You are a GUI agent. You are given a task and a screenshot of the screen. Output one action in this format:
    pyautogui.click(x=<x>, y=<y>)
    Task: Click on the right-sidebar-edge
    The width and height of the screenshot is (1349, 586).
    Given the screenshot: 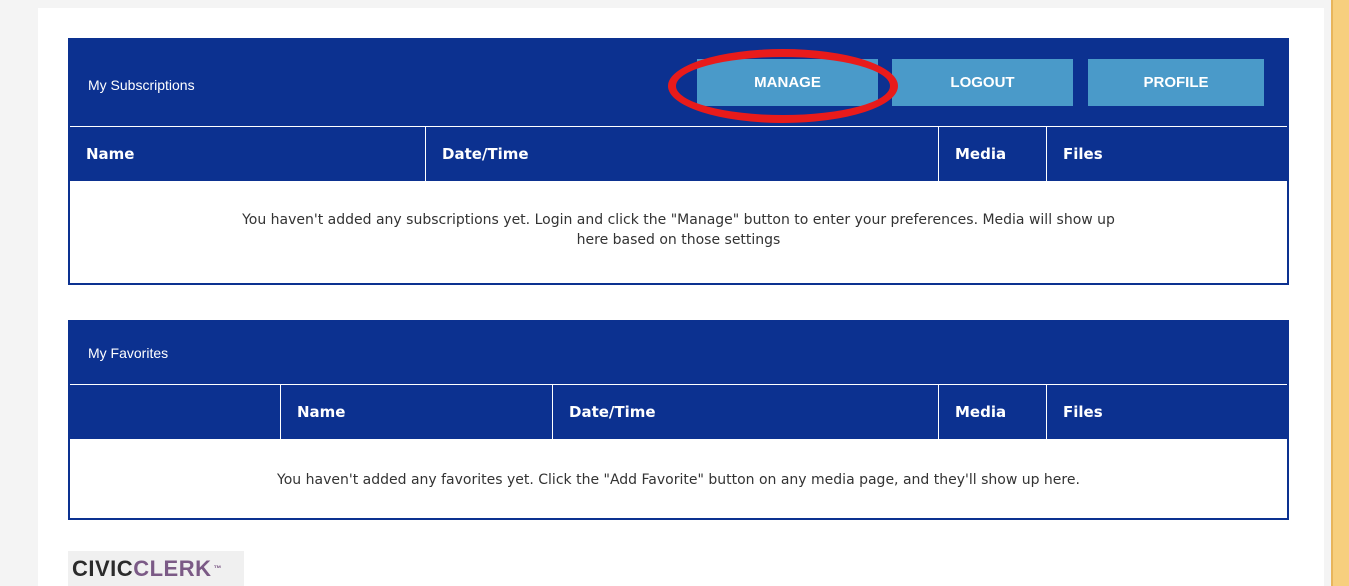 What is the action you would take?
    pyautogui.click(x=1332, y=293)
    